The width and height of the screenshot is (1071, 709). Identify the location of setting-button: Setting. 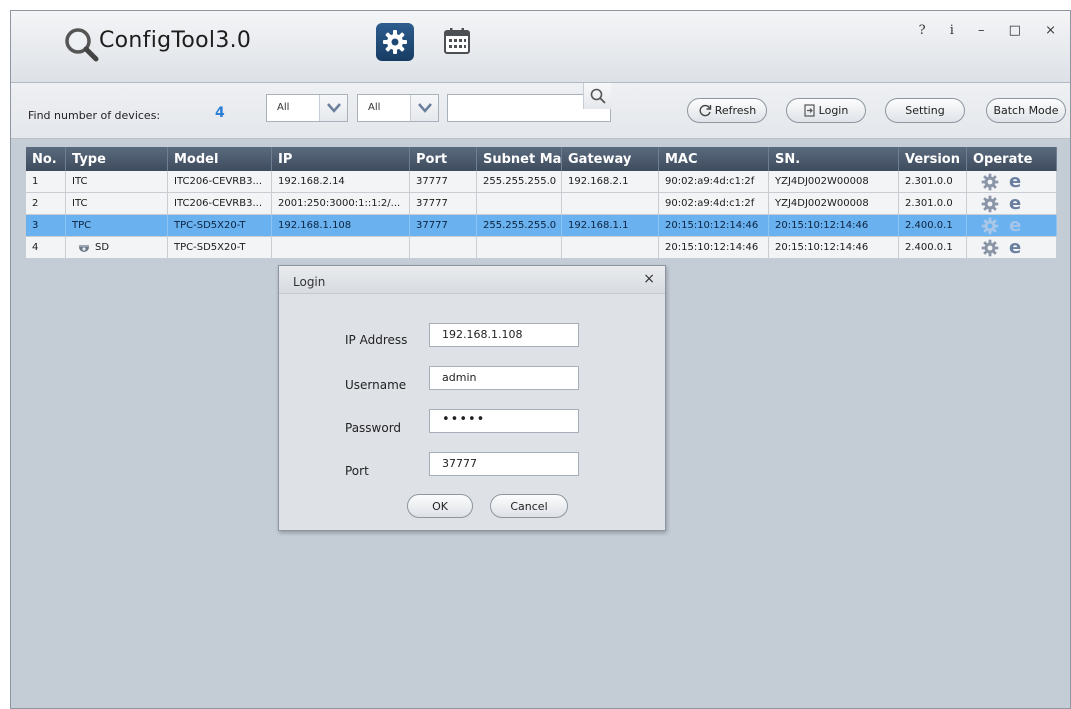
(925, 110).